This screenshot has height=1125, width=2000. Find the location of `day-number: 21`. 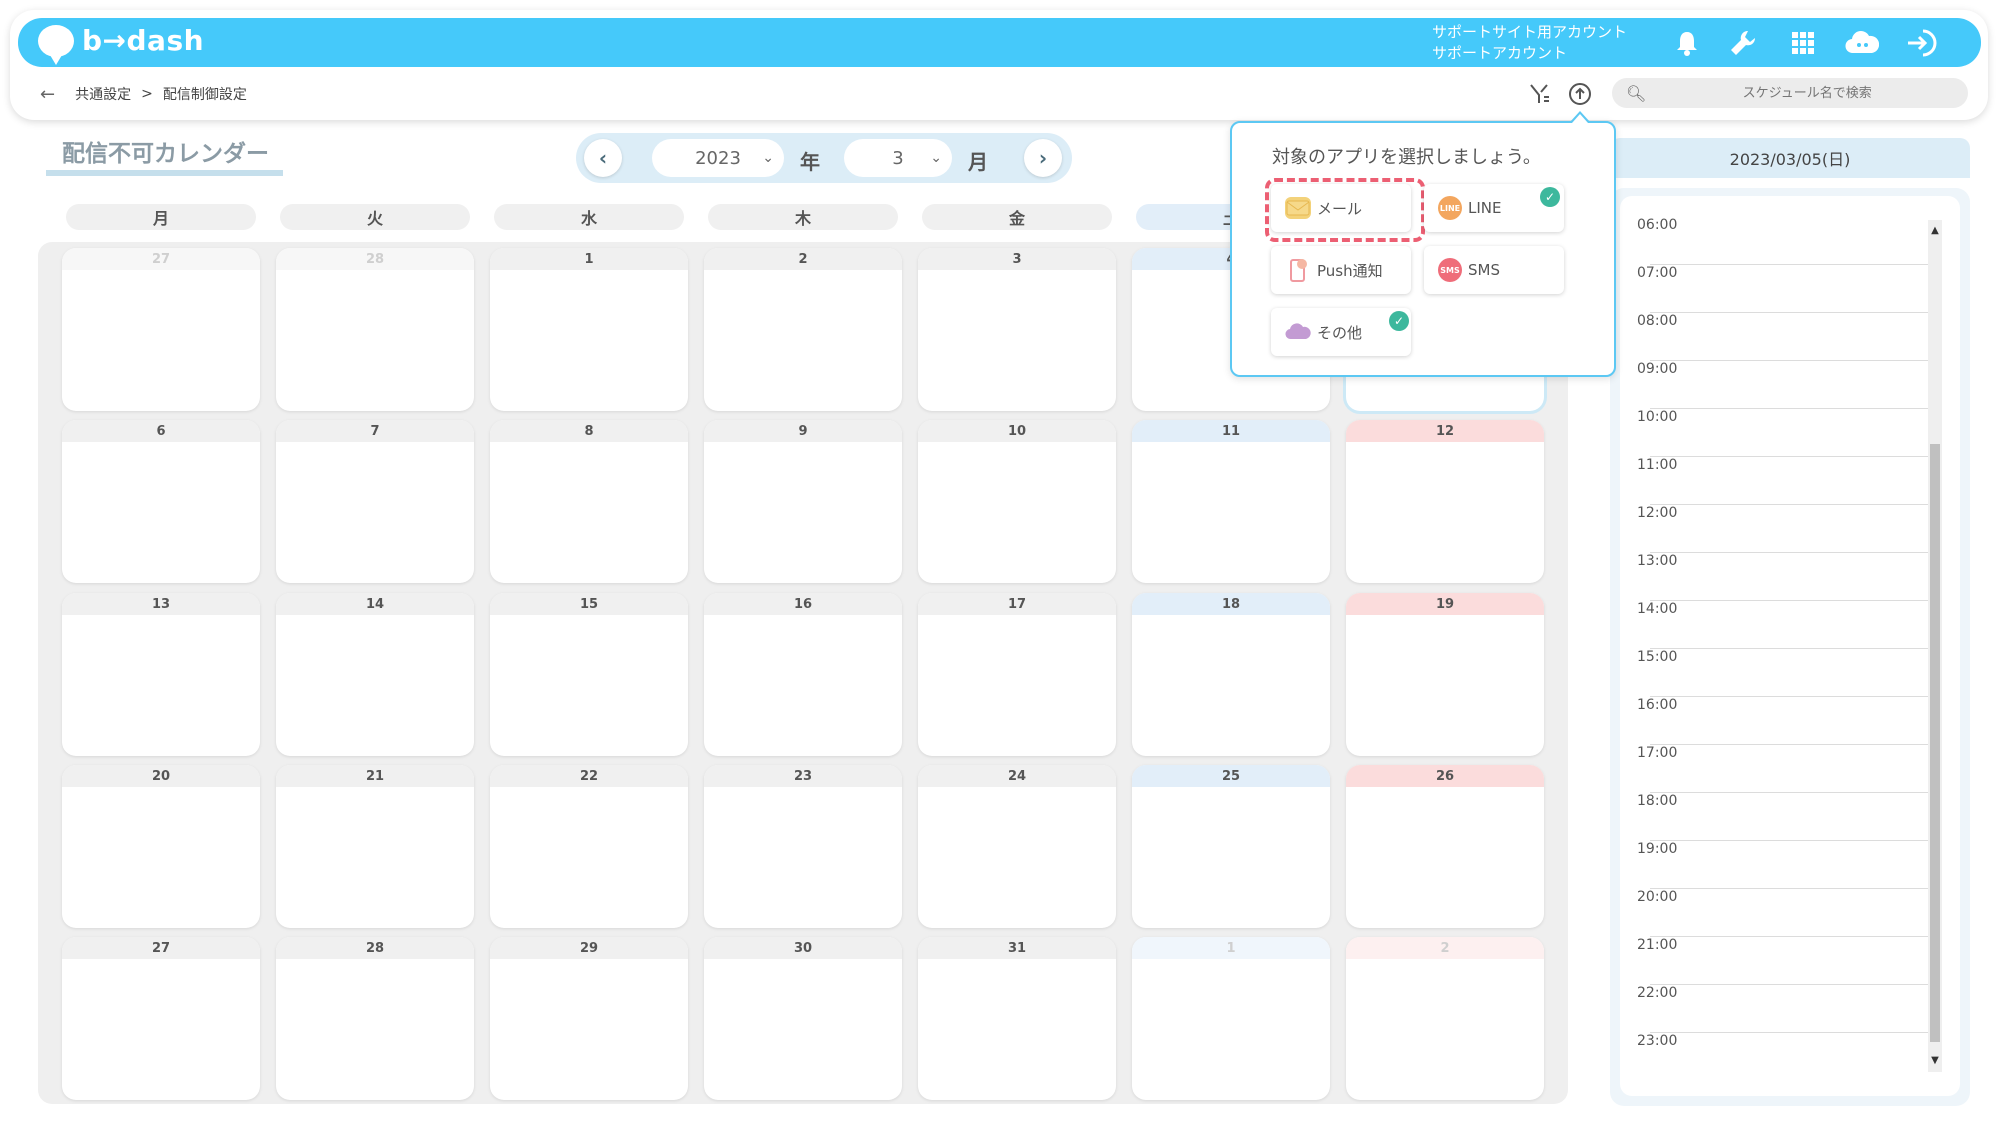

day-number: 21 is located at coordinates (375, 776).